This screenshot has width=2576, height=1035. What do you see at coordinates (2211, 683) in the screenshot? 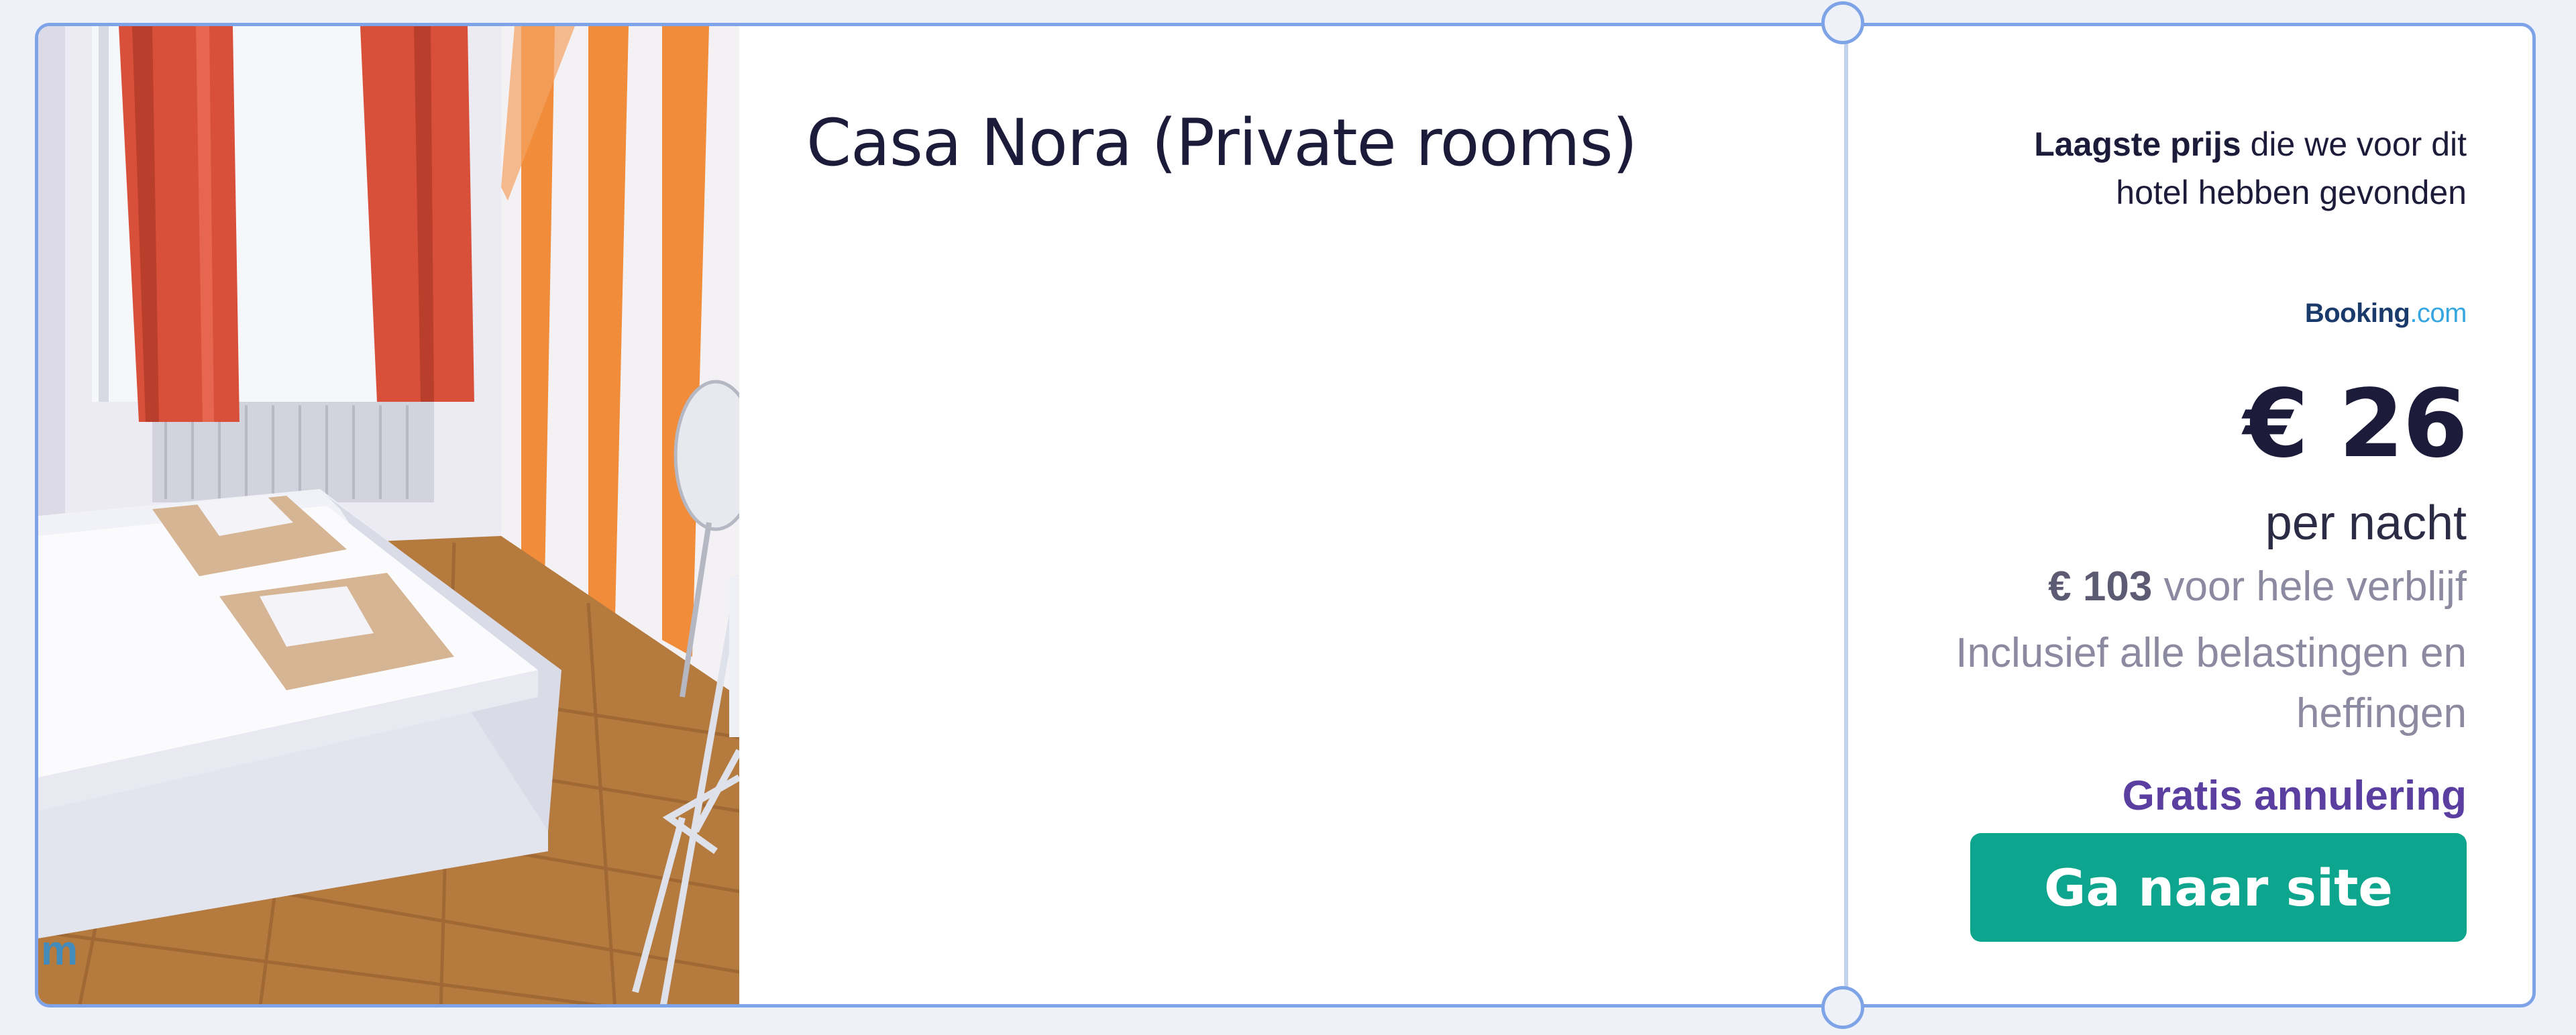
I see `taxes-note: Inclusief alle belastingen en heffingen` at bounding box center [2211, 683].